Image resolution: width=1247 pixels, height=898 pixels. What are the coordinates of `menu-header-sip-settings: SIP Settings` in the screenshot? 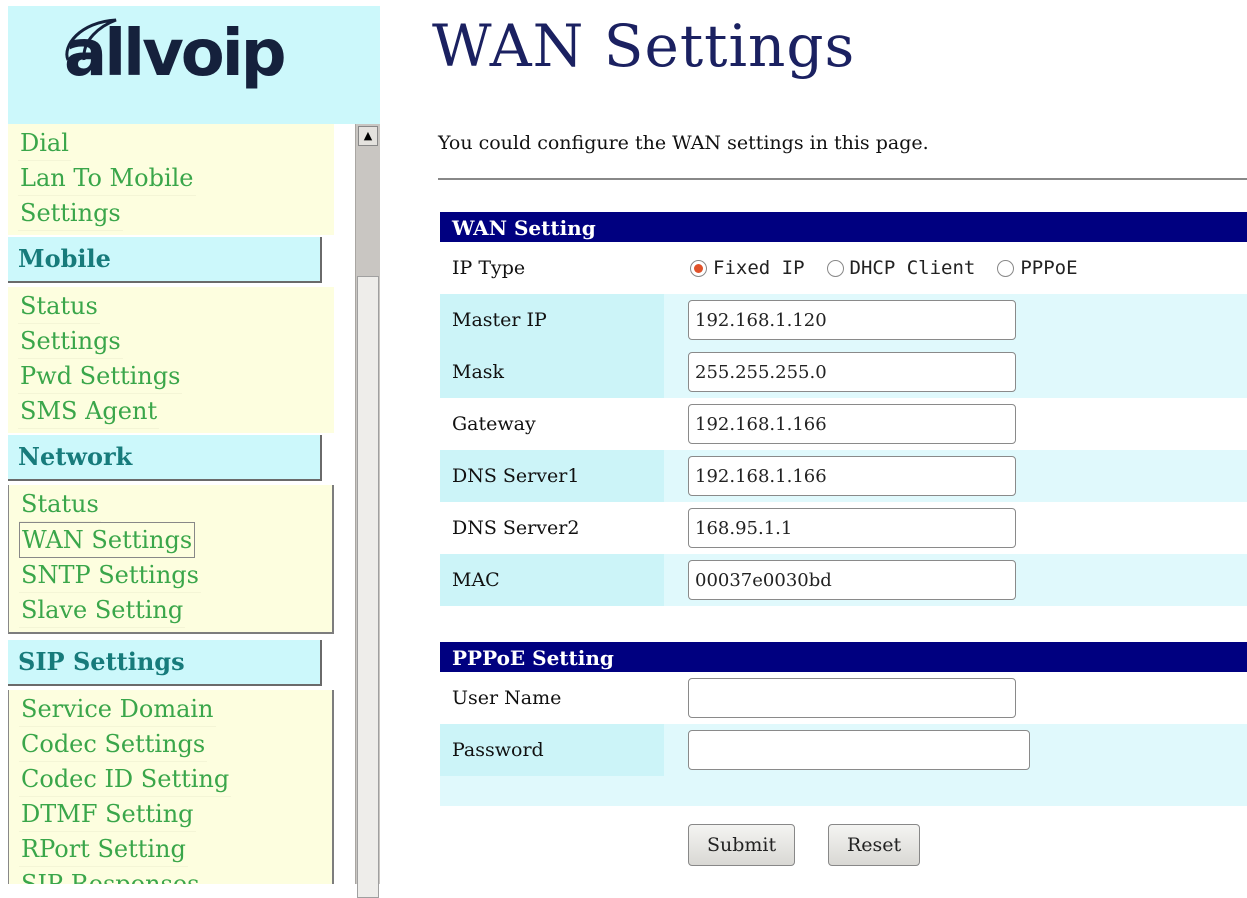 It's located at (165, 663).